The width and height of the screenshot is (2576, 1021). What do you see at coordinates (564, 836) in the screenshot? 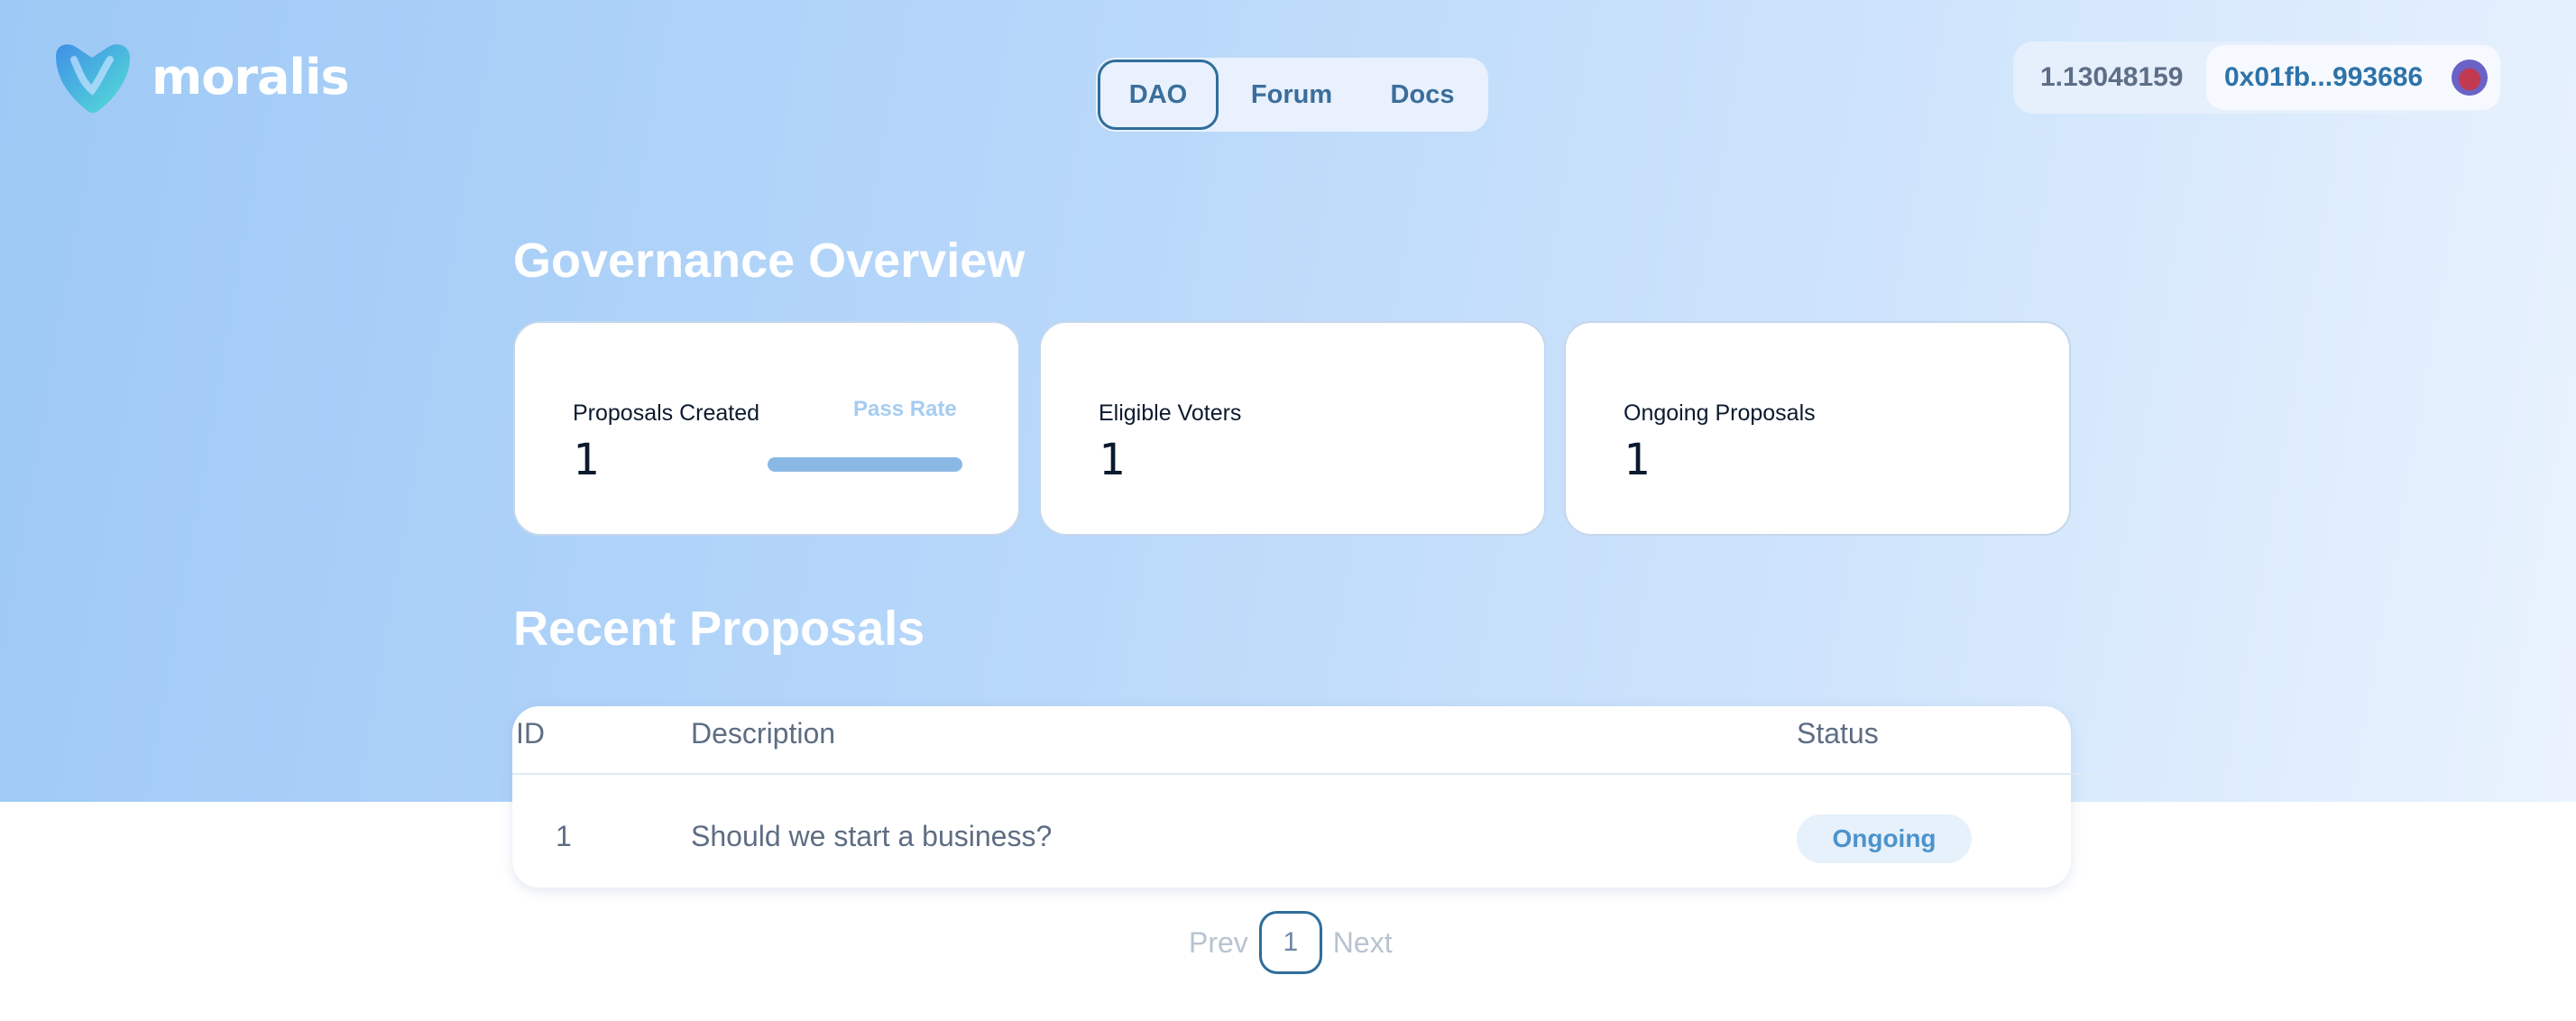
I see `proposal-id: 1` at bounding box center [564, 836].